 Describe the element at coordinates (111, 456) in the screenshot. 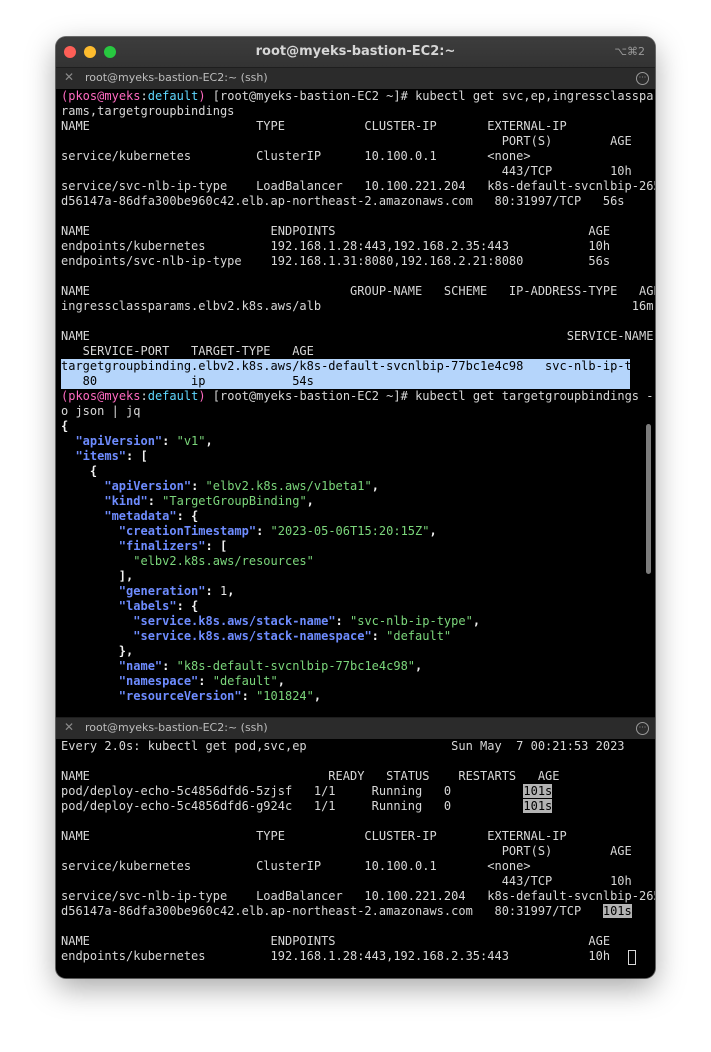

I see `json-line: "items": [` at that location.